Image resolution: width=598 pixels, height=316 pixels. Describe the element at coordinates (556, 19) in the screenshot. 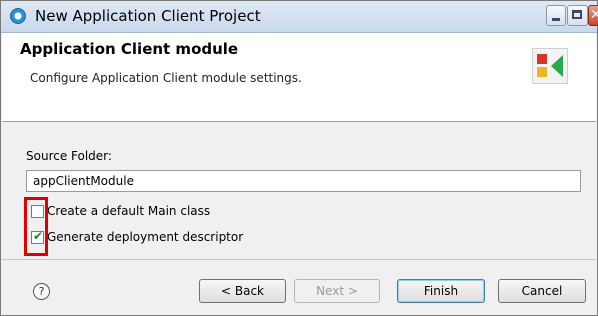

I see `minimize-icon` at that location.